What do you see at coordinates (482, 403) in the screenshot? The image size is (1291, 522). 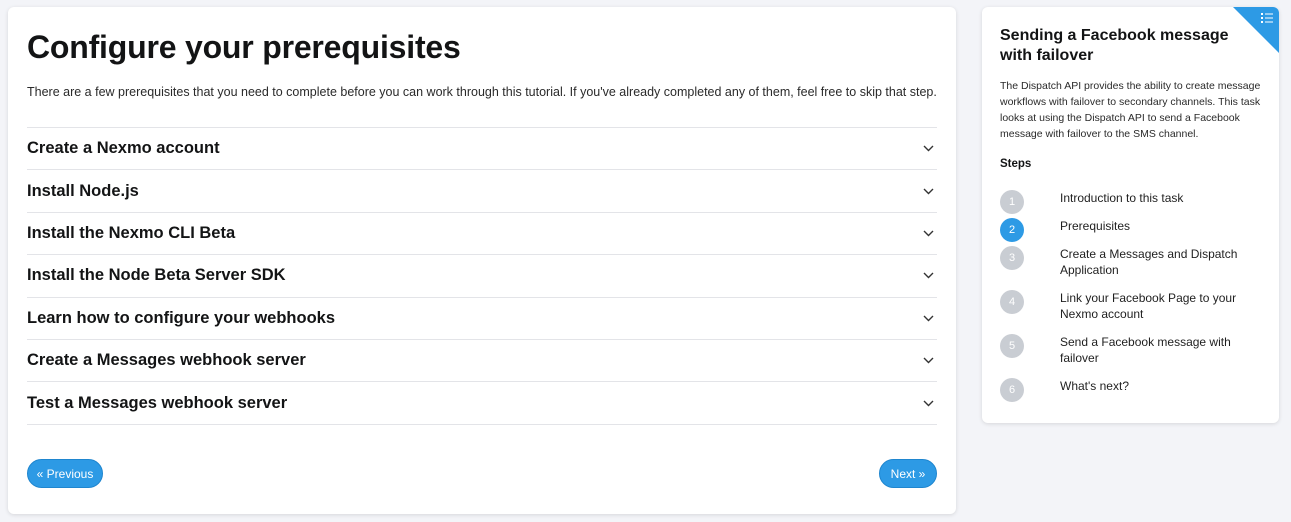 I see `accordion-item-test-webhook-server: Test a Messages webhook server` at bounding box center [482, 403].